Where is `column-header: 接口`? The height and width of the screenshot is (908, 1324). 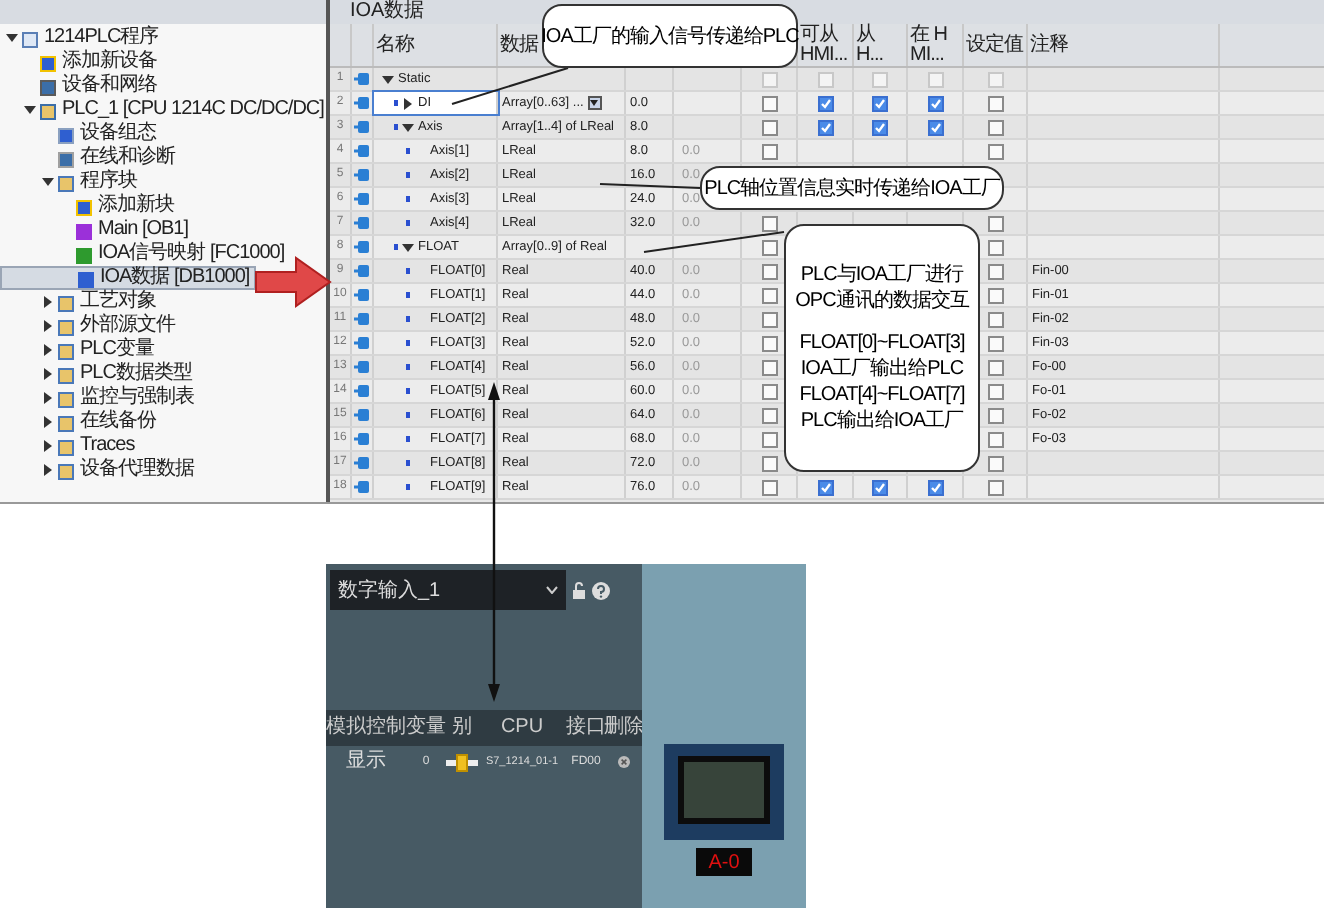 column-header: 接口 is located at coordinates (586, 728).